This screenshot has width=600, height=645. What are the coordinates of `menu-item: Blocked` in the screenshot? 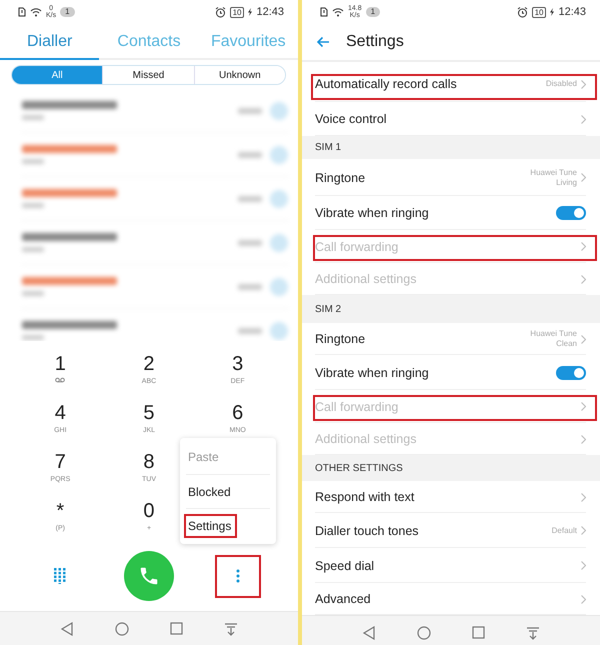 It's located at (228, 491).